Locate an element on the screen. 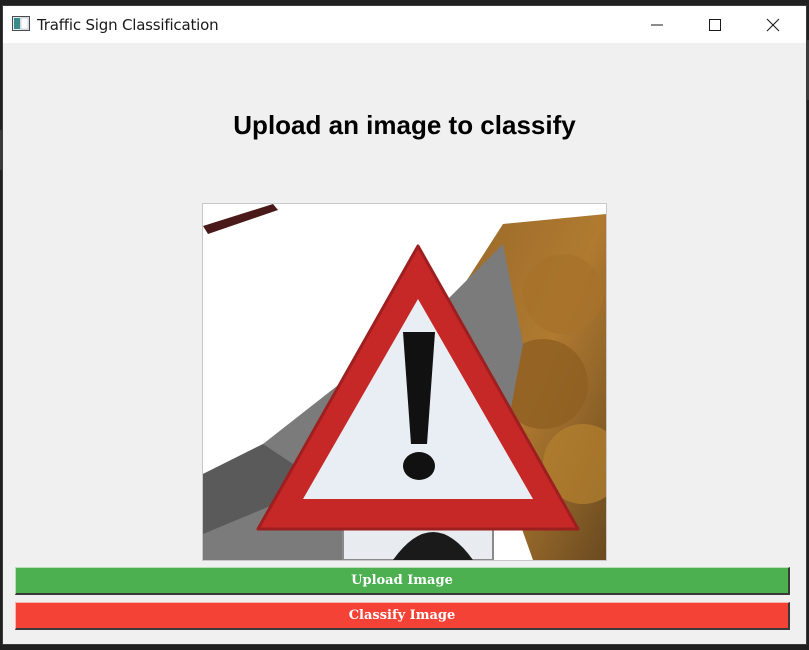  page-heading: Upload an image to classify is located at coordinates (404, 125).